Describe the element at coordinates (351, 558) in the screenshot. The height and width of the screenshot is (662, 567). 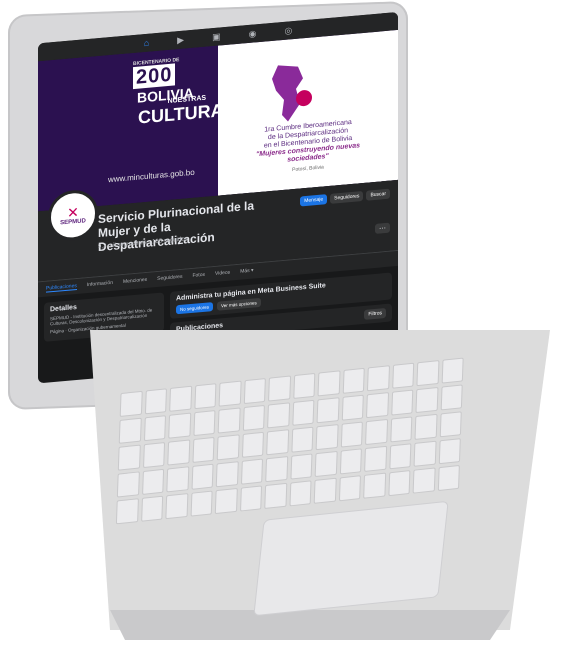
I see `trackpad` at that location.